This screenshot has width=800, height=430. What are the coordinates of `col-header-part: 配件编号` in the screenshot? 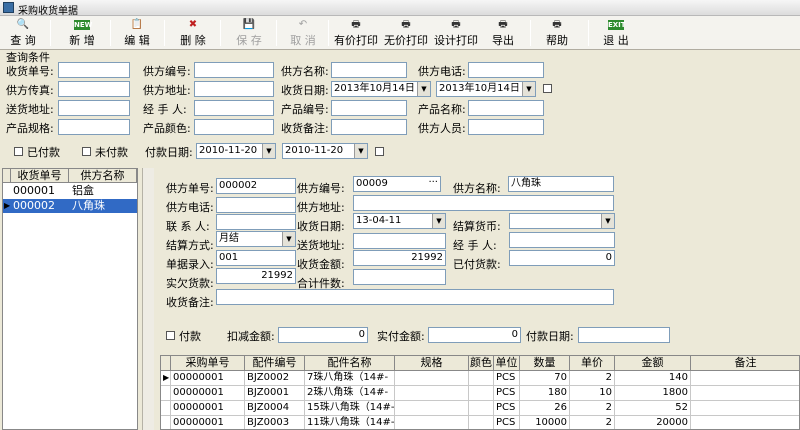 It's located at (275, 363).